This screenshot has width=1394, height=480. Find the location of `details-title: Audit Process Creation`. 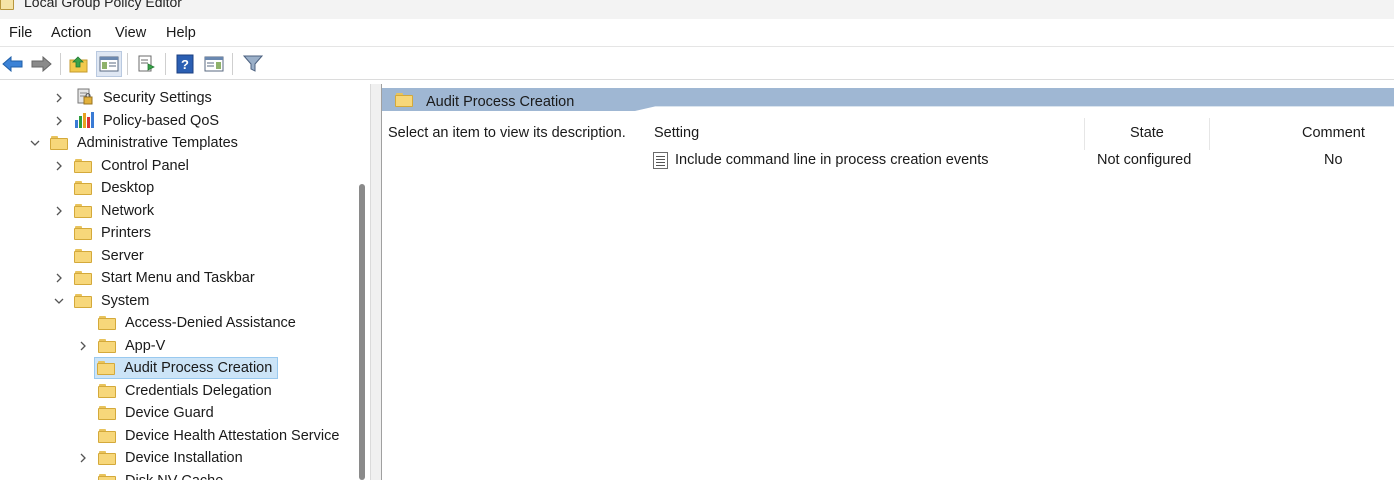

details-title: Audit Process Creation is located at coordinates (500, 102).